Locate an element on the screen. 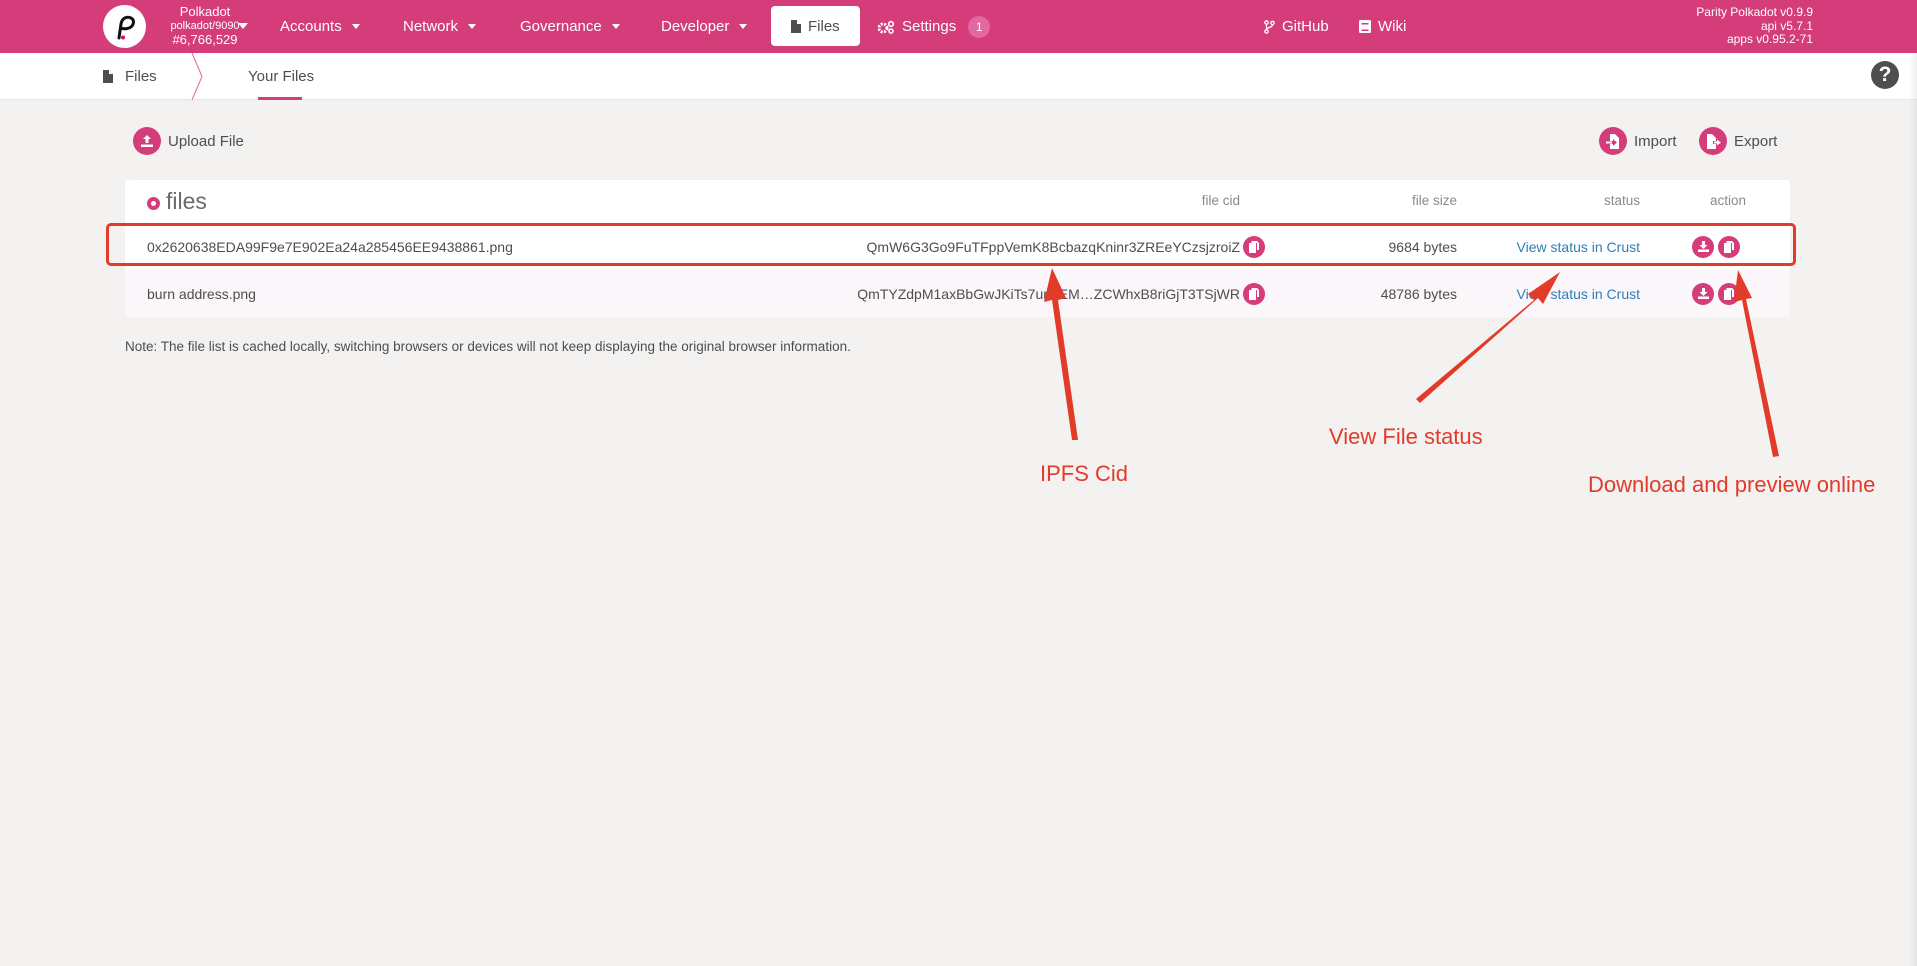  wiki-link: Wiki is located at coordinates (1382, 26).